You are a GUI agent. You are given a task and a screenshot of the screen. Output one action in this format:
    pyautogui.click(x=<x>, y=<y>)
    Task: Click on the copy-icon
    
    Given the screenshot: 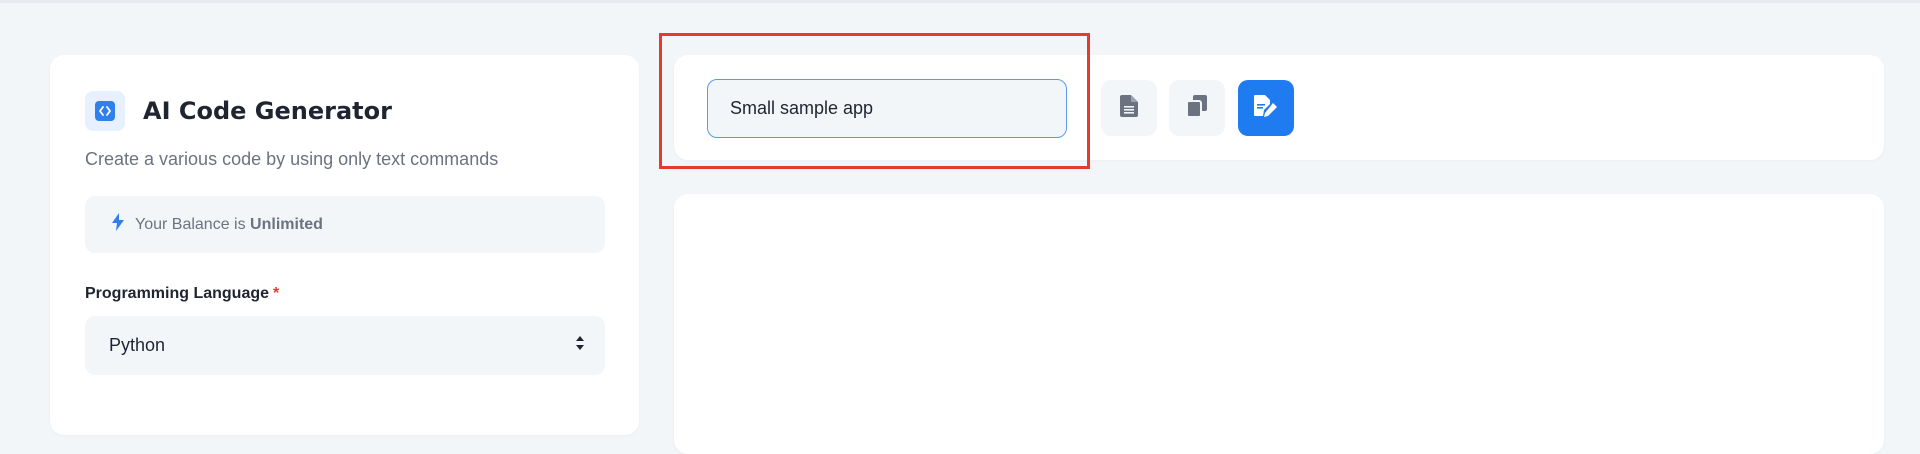 What is the action you would take?
    pyautogui.click(x=1197, y=108)
    